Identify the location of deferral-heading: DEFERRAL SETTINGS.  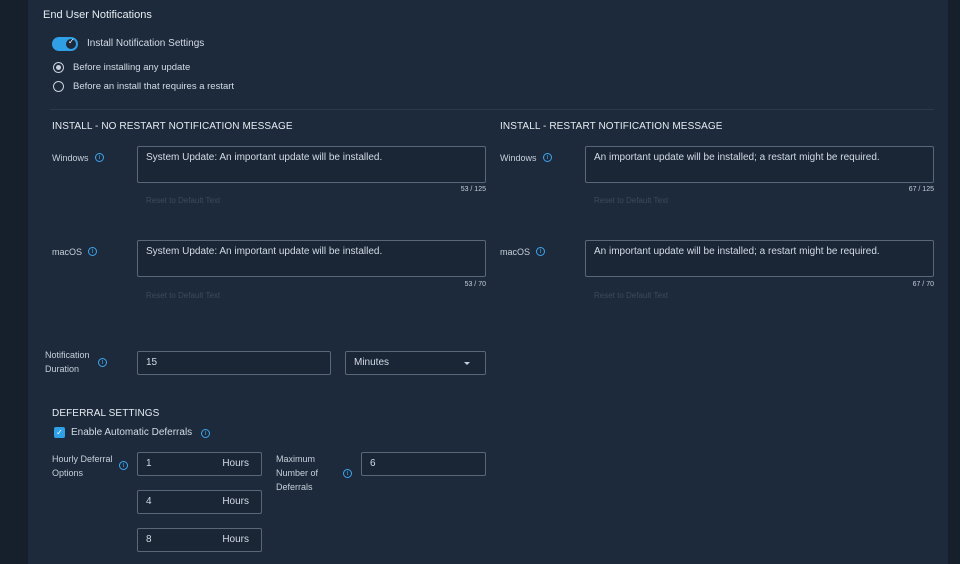
(106, 413).